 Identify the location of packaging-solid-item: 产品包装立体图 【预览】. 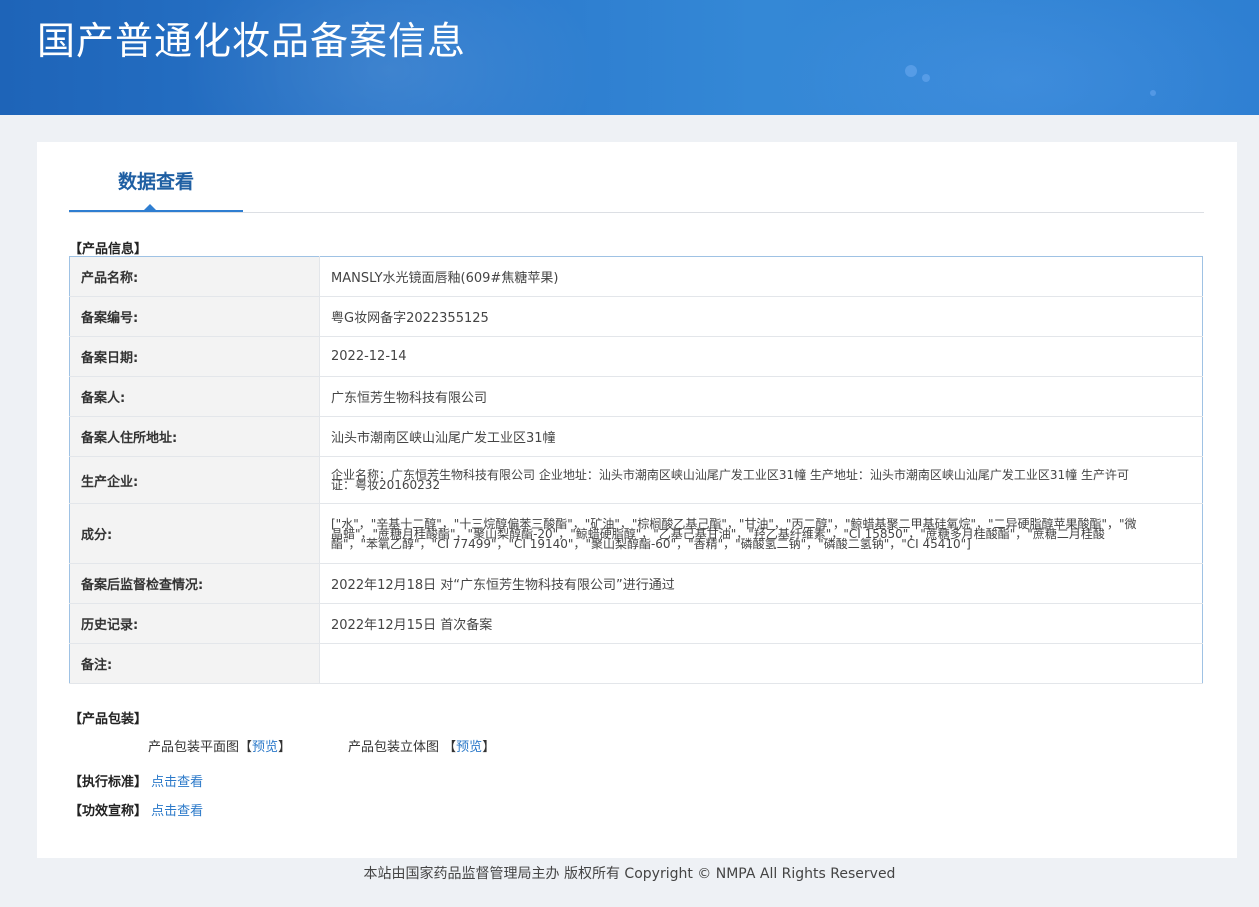
(421, 745).